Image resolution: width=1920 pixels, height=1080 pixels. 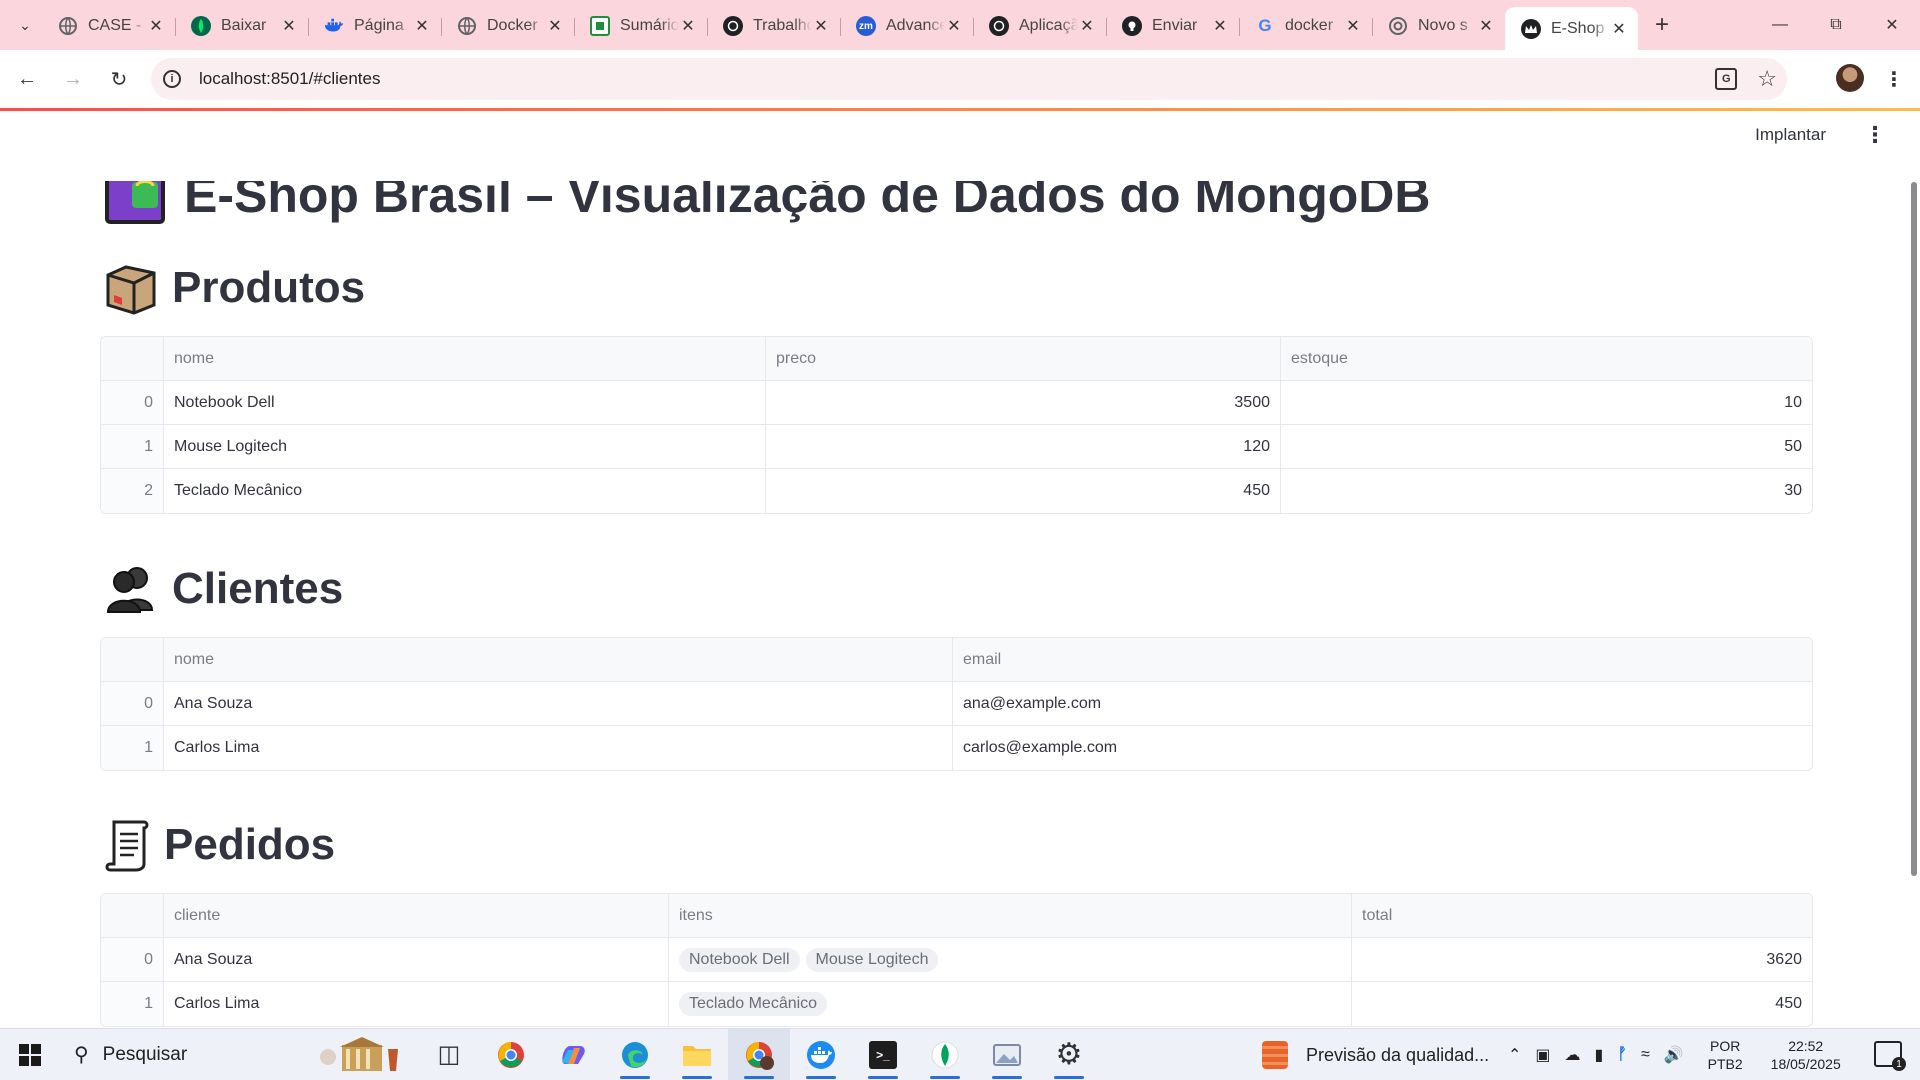 What do you see at coordinates (1767, 79) in the screenshot?
I see `bookmark-star-icon: ☆` at bounding box center [1767, 79].